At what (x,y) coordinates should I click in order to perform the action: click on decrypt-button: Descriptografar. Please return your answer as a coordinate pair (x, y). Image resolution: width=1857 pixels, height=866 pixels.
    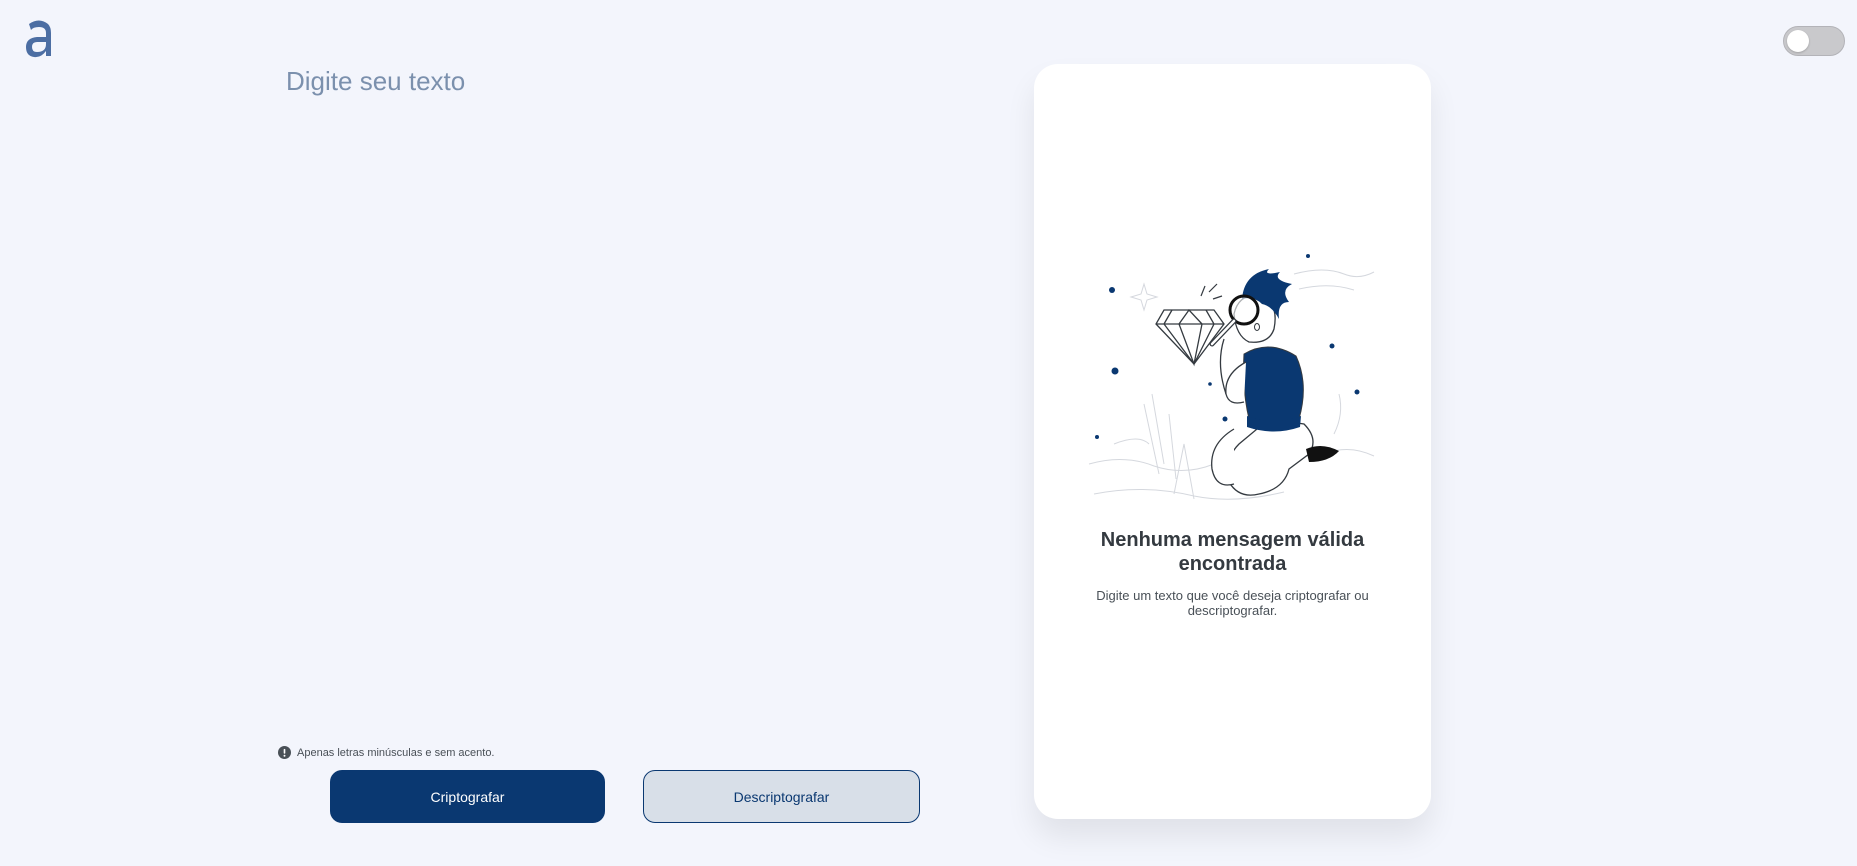
    Looking at the image, I should click on (781, 796).